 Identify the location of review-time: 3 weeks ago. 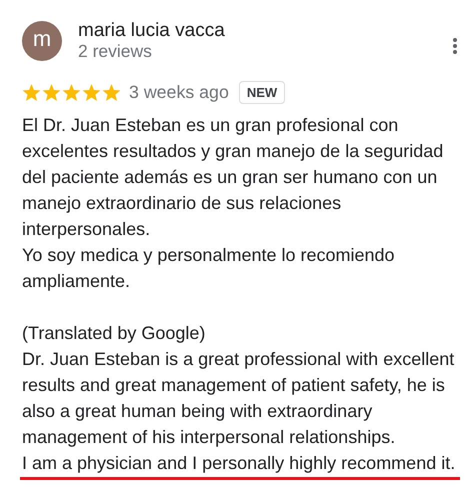
(179, 92).